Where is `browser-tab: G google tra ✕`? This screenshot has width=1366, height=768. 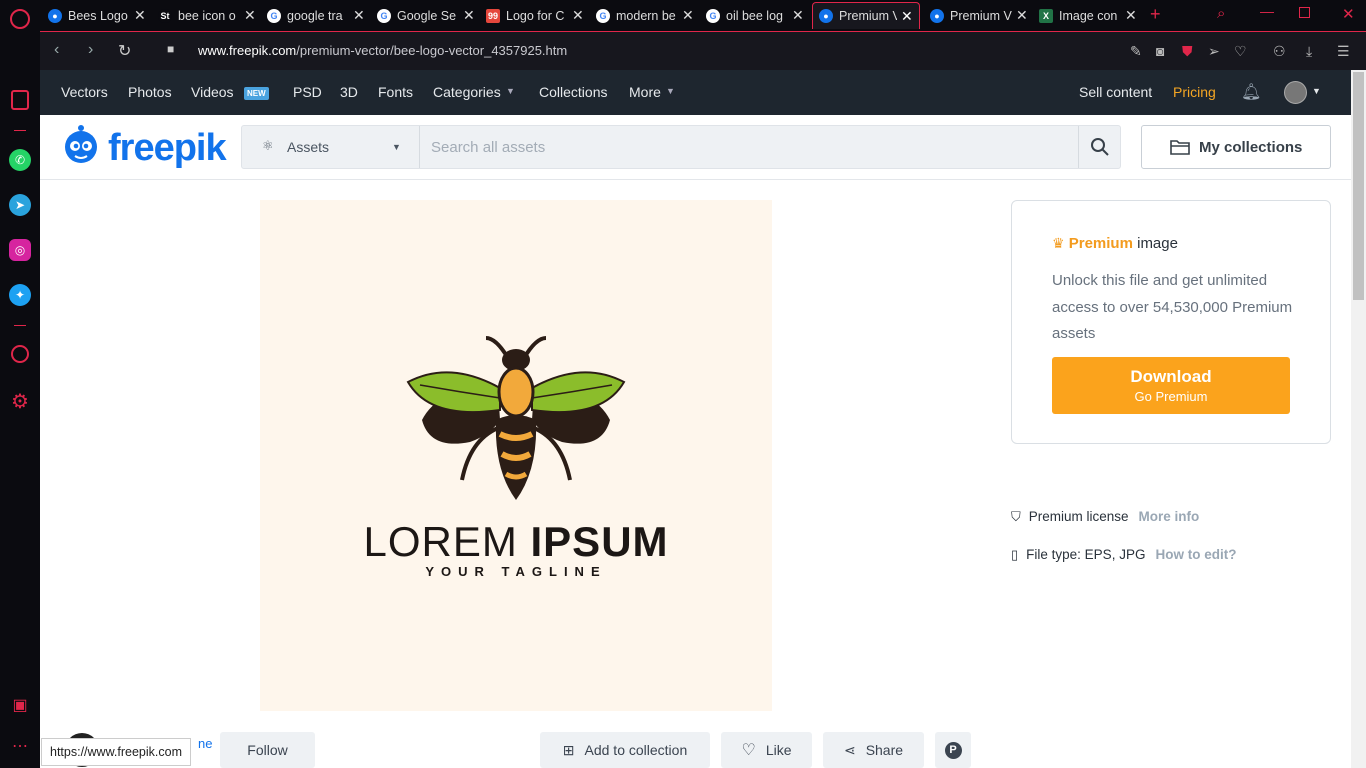
browser-tab: G google tra ✕ is located at coordinates (316, 15).